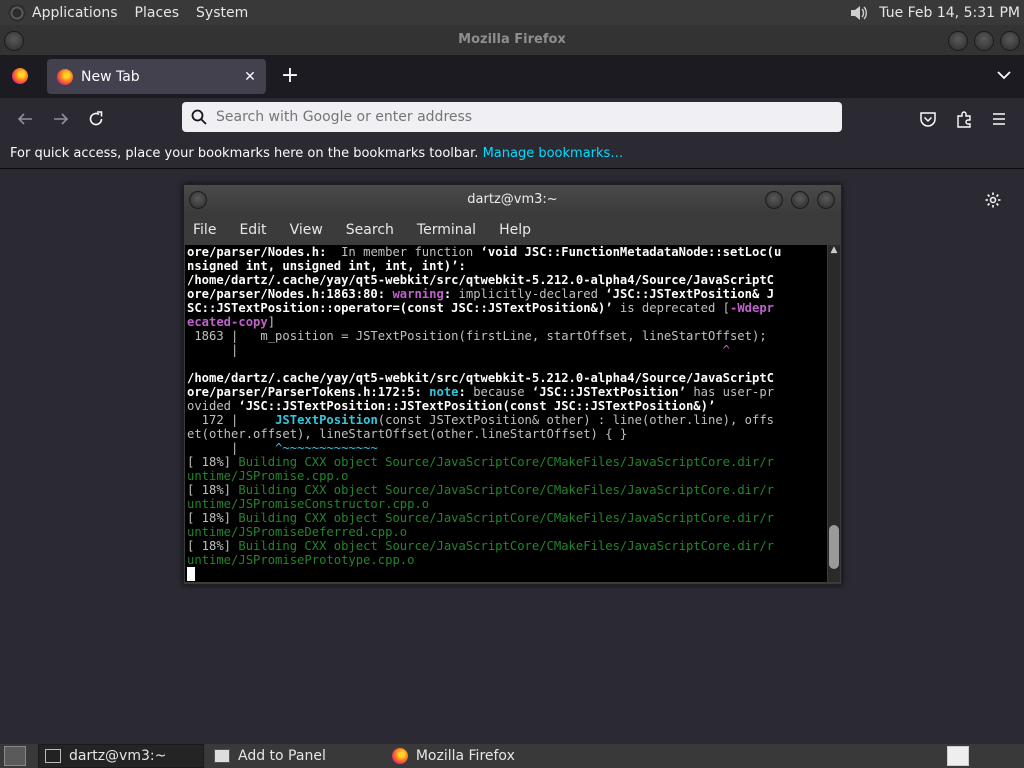 This screenshot has height=768, width=1024. I want to click on taskbar-item-terminal: dartz@vm3:~, so click(121, 756).